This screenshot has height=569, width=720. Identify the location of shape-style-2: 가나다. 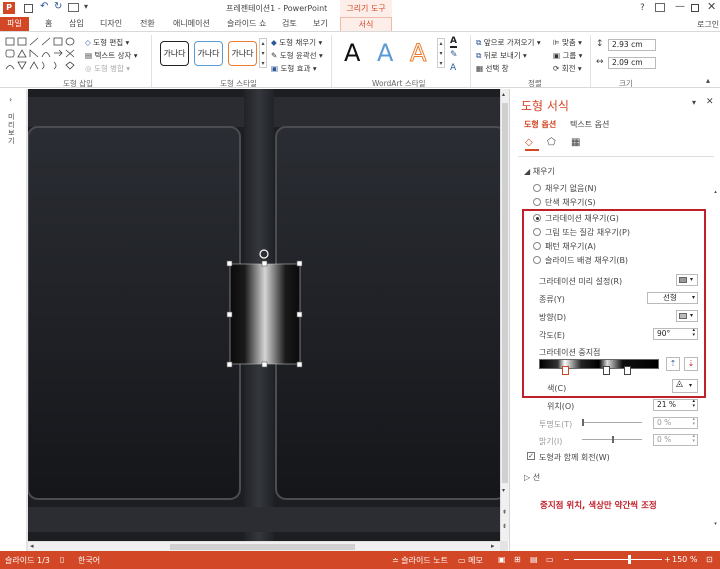
(208, 53).